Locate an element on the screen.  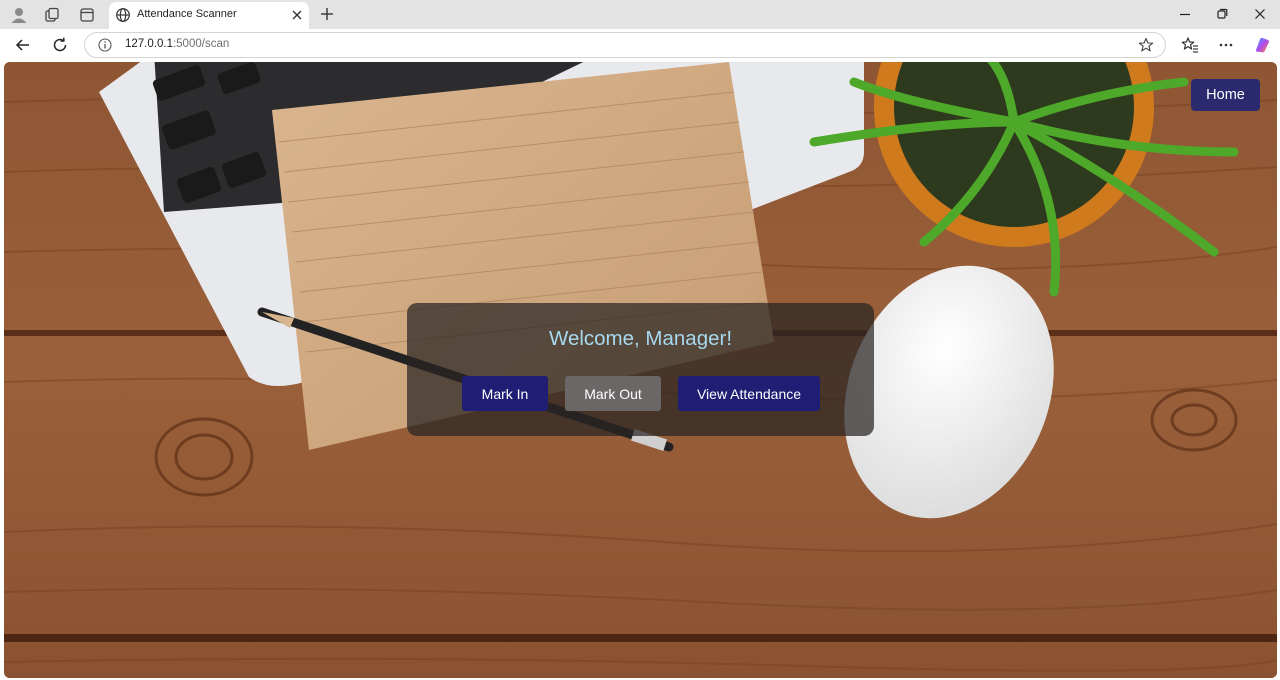
globe-icon is located at coordinates (123, 15).